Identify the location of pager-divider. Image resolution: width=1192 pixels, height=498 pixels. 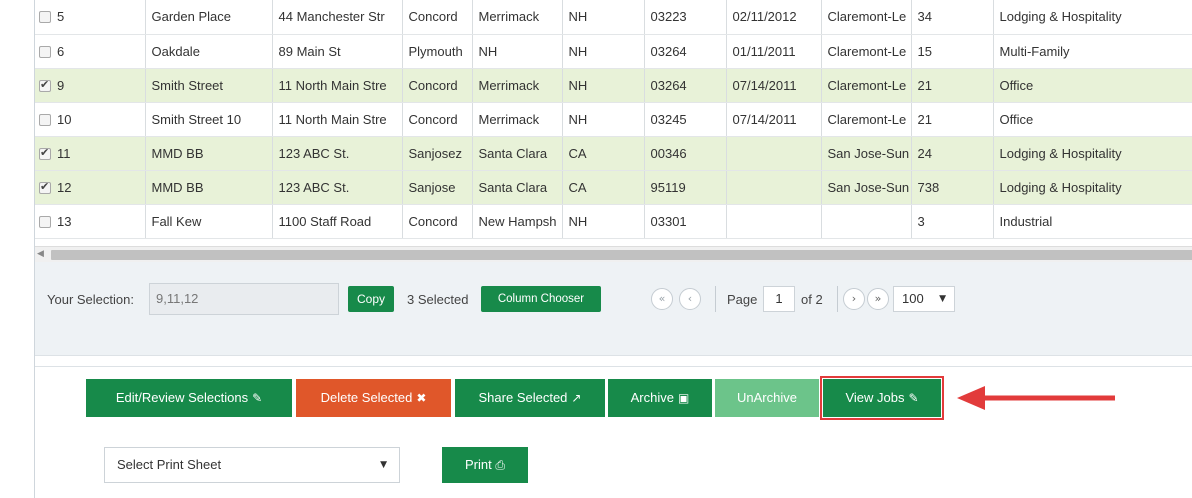
(837, 299).